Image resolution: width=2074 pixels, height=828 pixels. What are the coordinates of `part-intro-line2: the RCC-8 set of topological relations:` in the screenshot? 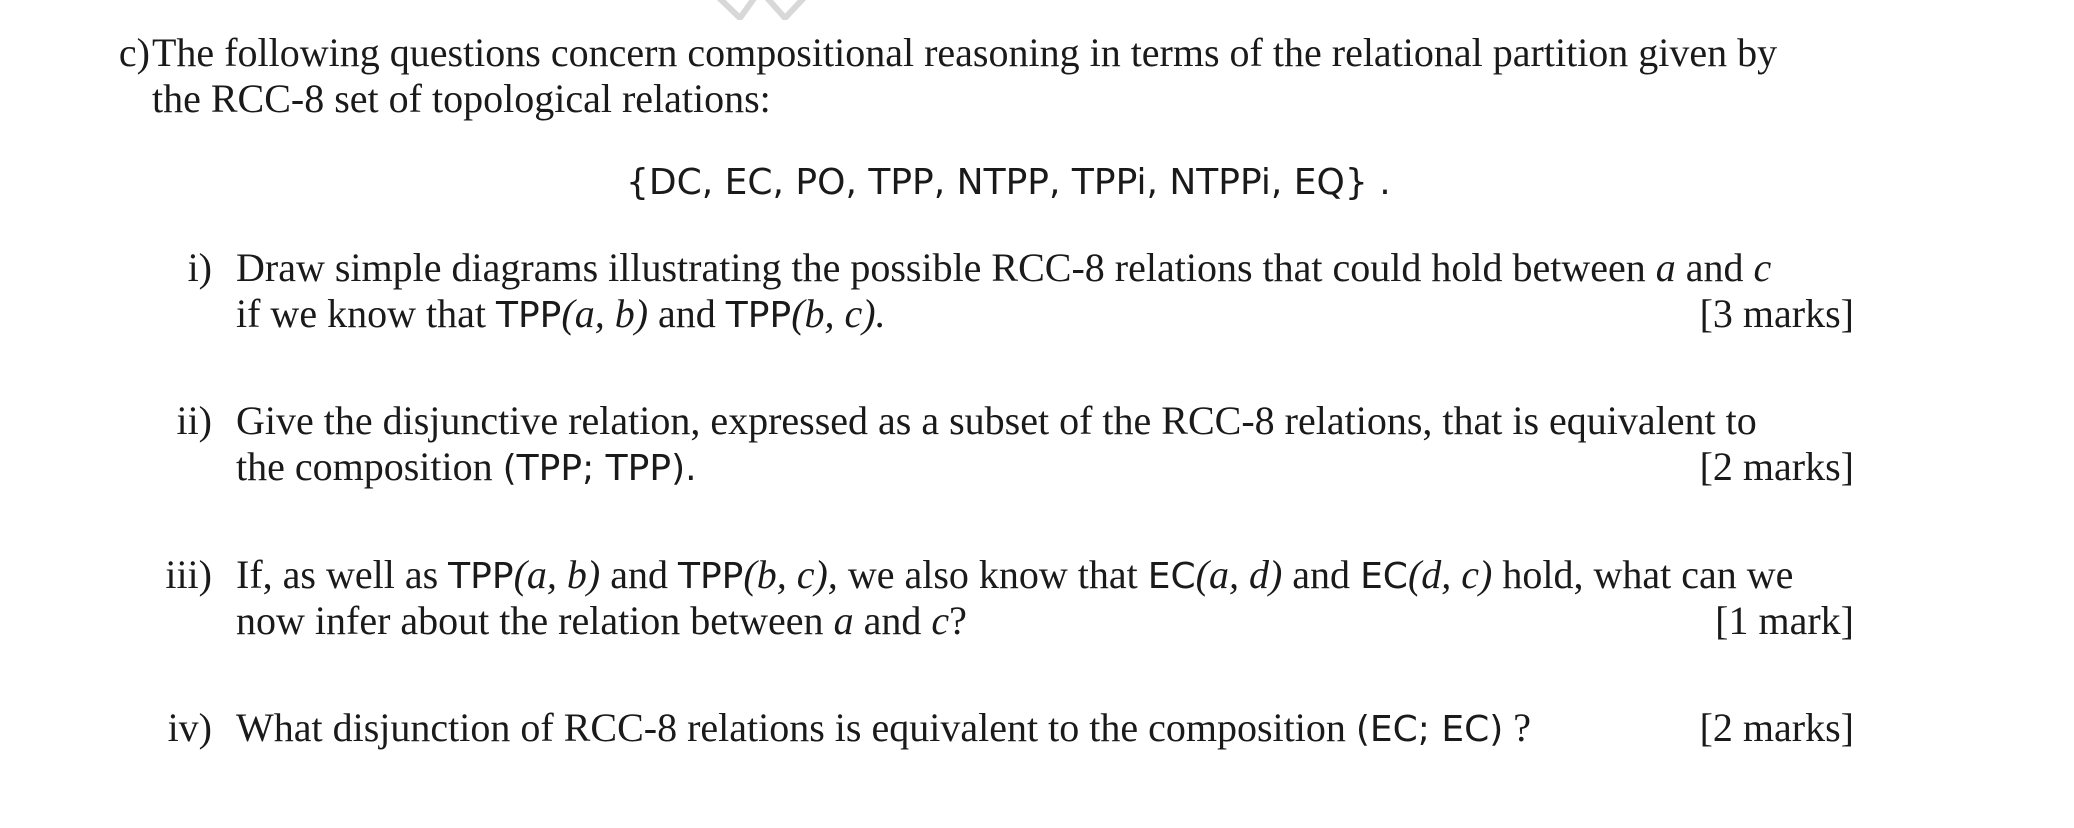 It's located at (461, 98).